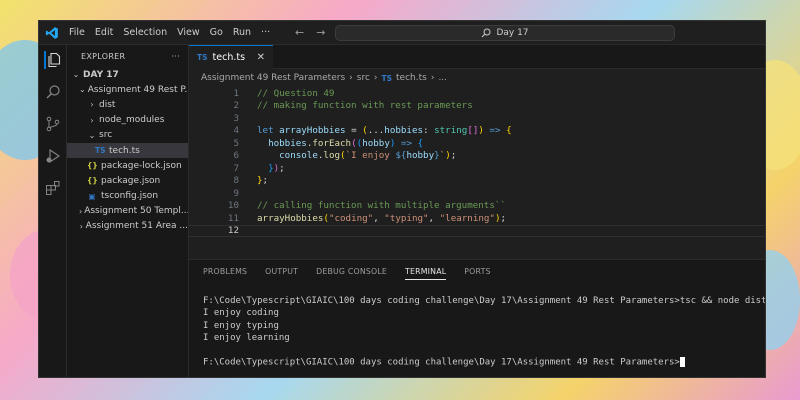 The image size is (800, 400). I want to click on code-token: =, so click(354, 131).